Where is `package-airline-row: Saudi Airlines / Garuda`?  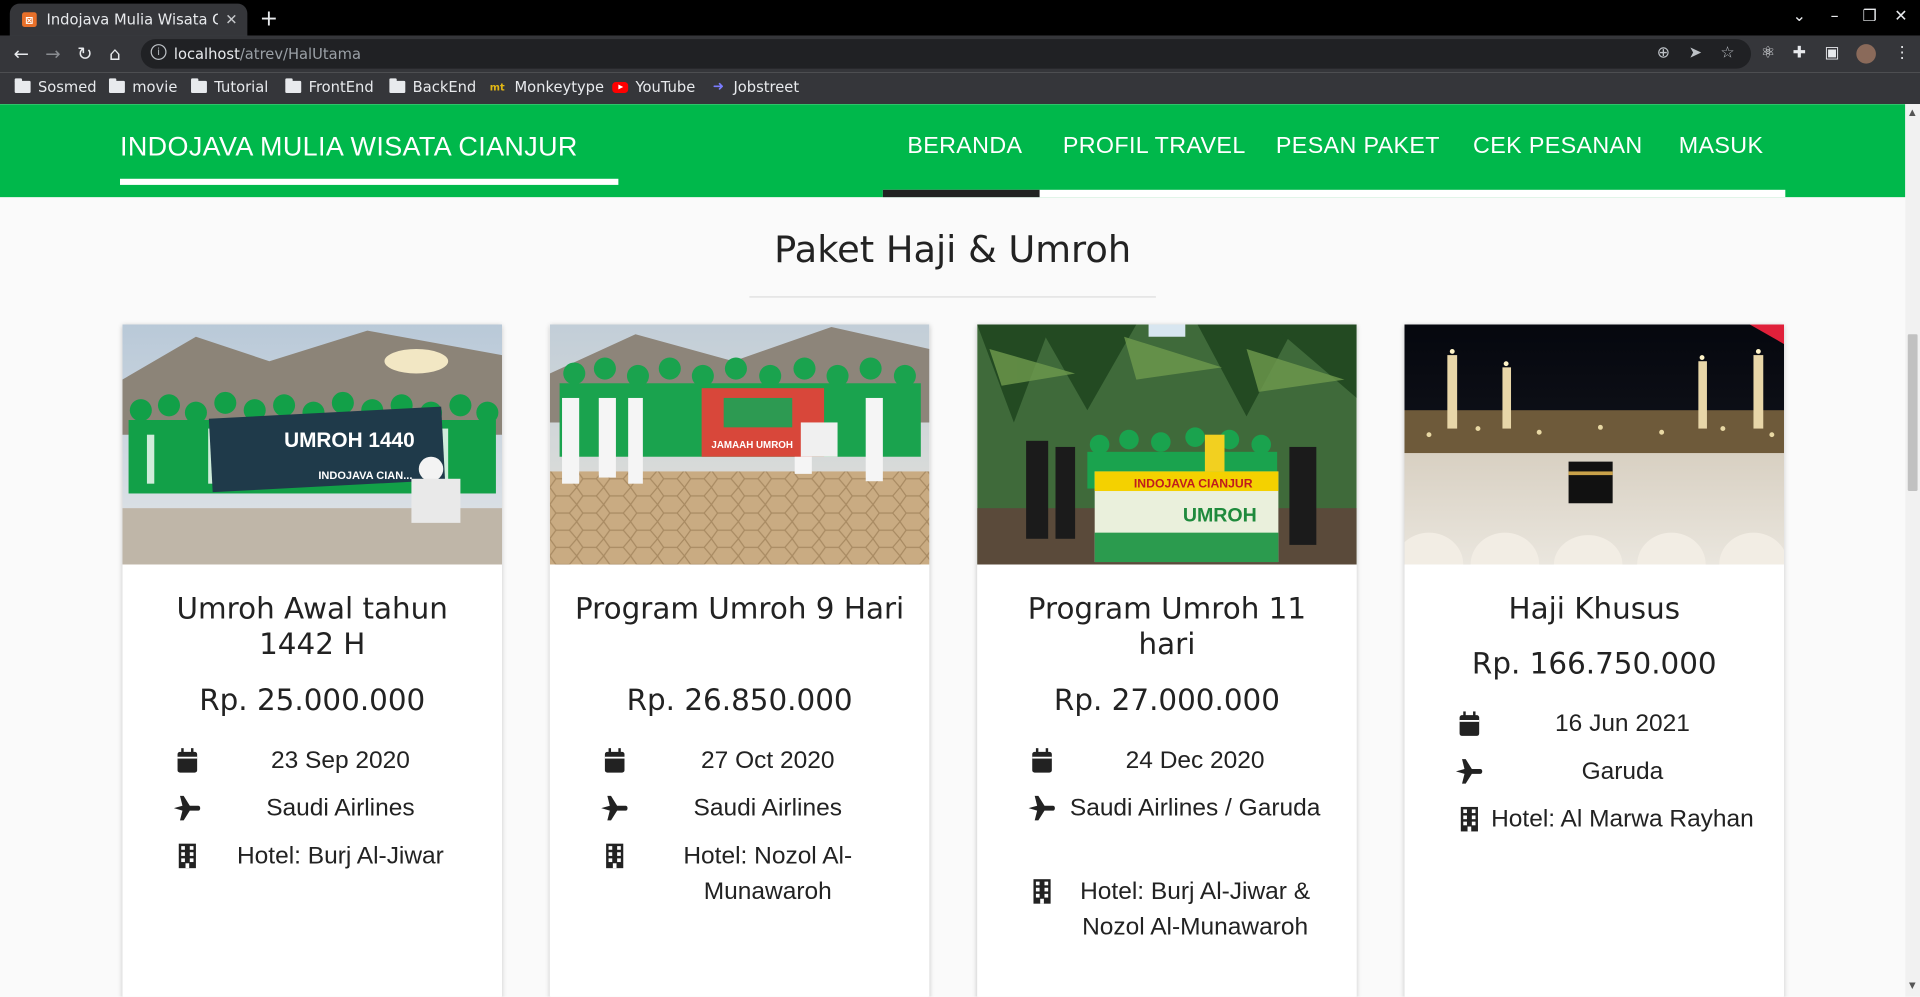 package-airline-row: Saudi Airlines / Garuda is located at coordinates (1179, 809).